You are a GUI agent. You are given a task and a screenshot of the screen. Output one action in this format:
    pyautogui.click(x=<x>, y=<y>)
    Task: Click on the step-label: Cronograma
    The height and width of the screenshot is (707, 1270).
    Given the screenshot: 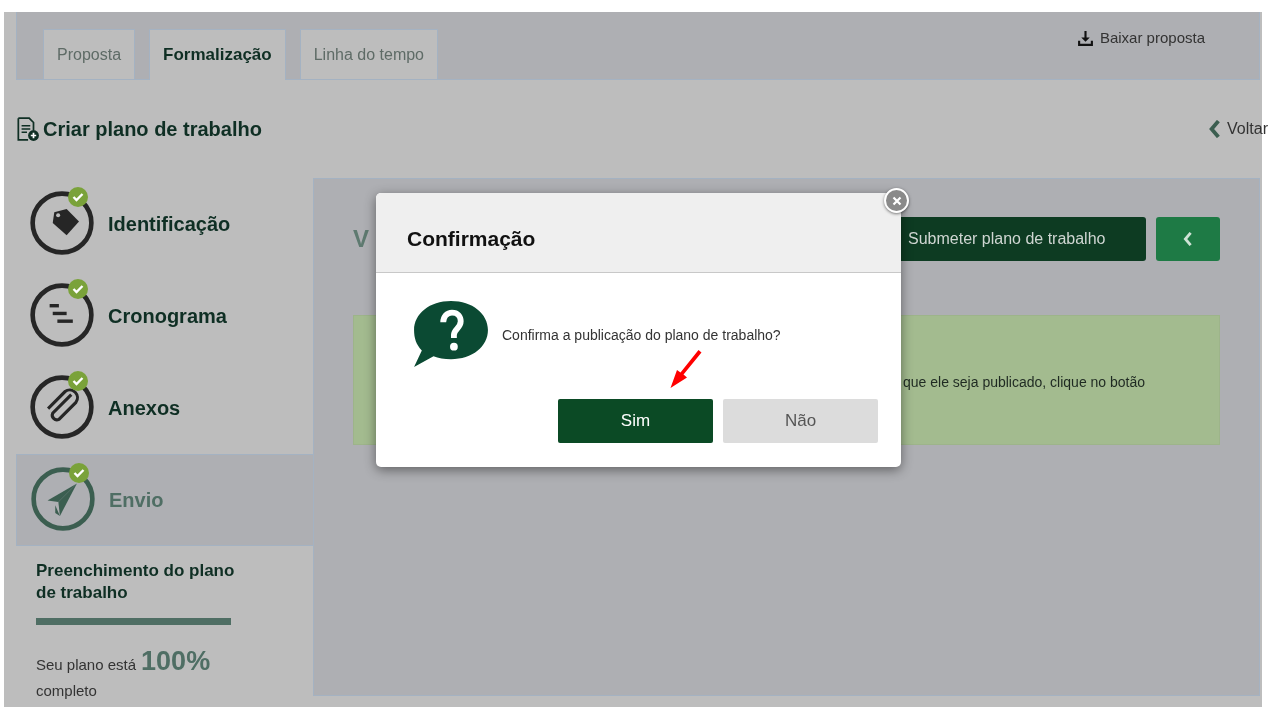 What is the action you would take?
    pyautogui.click(x=167, y=316)
    